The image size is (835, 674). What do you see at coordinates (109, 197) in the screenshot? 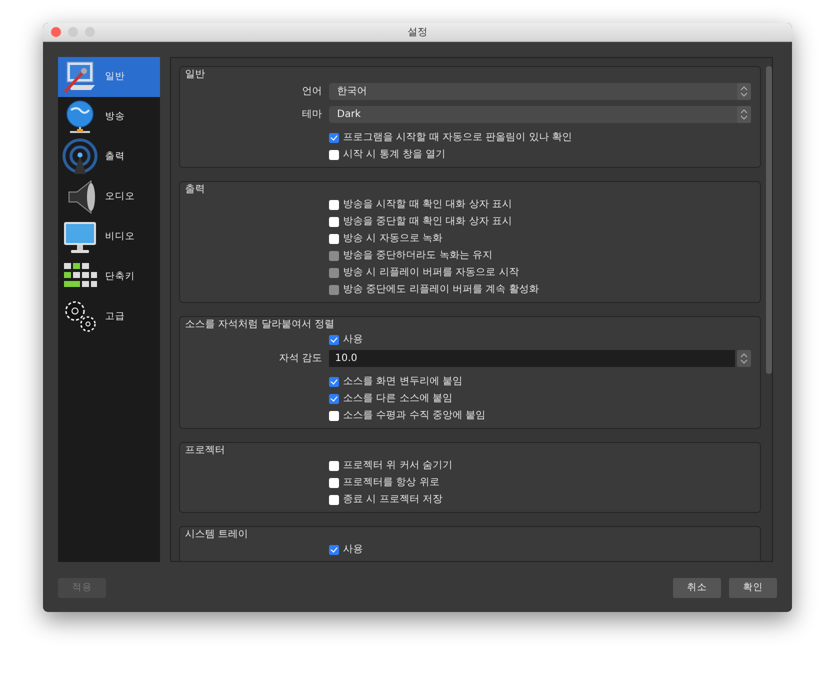
I see `sidebar-item: 오디오` at bounding box center [109, 197].